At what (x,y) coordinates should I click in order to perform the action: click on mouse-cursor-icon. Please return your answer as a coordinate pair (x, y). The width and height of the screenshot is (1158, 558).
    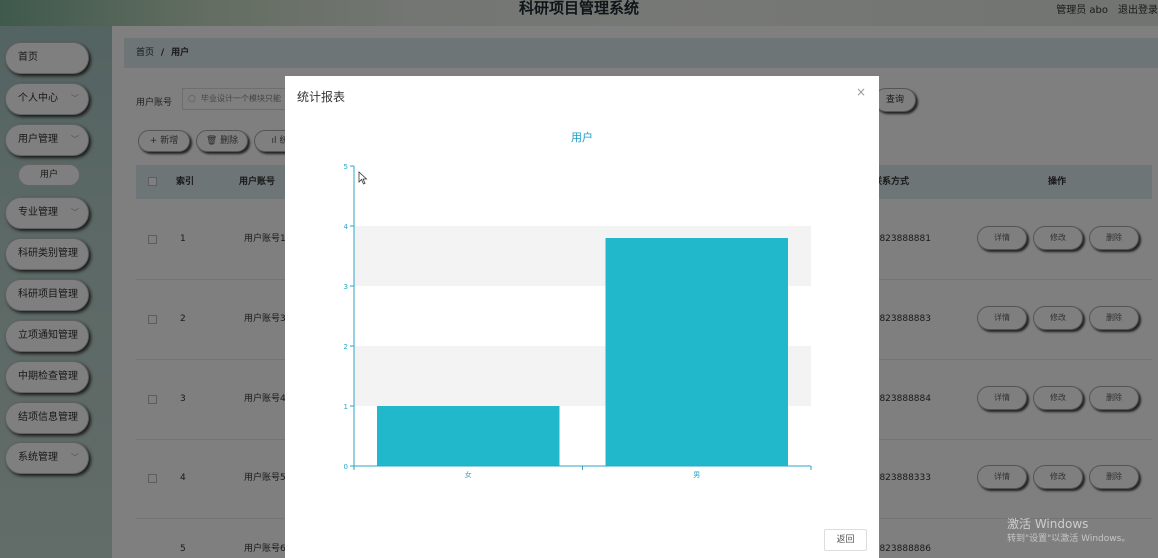
    Looking at the image, I should click on (363, 178).